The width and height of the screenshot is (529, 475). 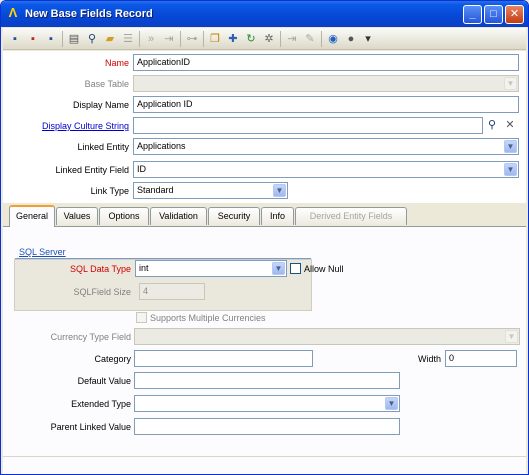 What do you see at coordinates (141, 317) in the screenshot?
I see `supports-currencies-checkbox` at bounding box center [141, 317].